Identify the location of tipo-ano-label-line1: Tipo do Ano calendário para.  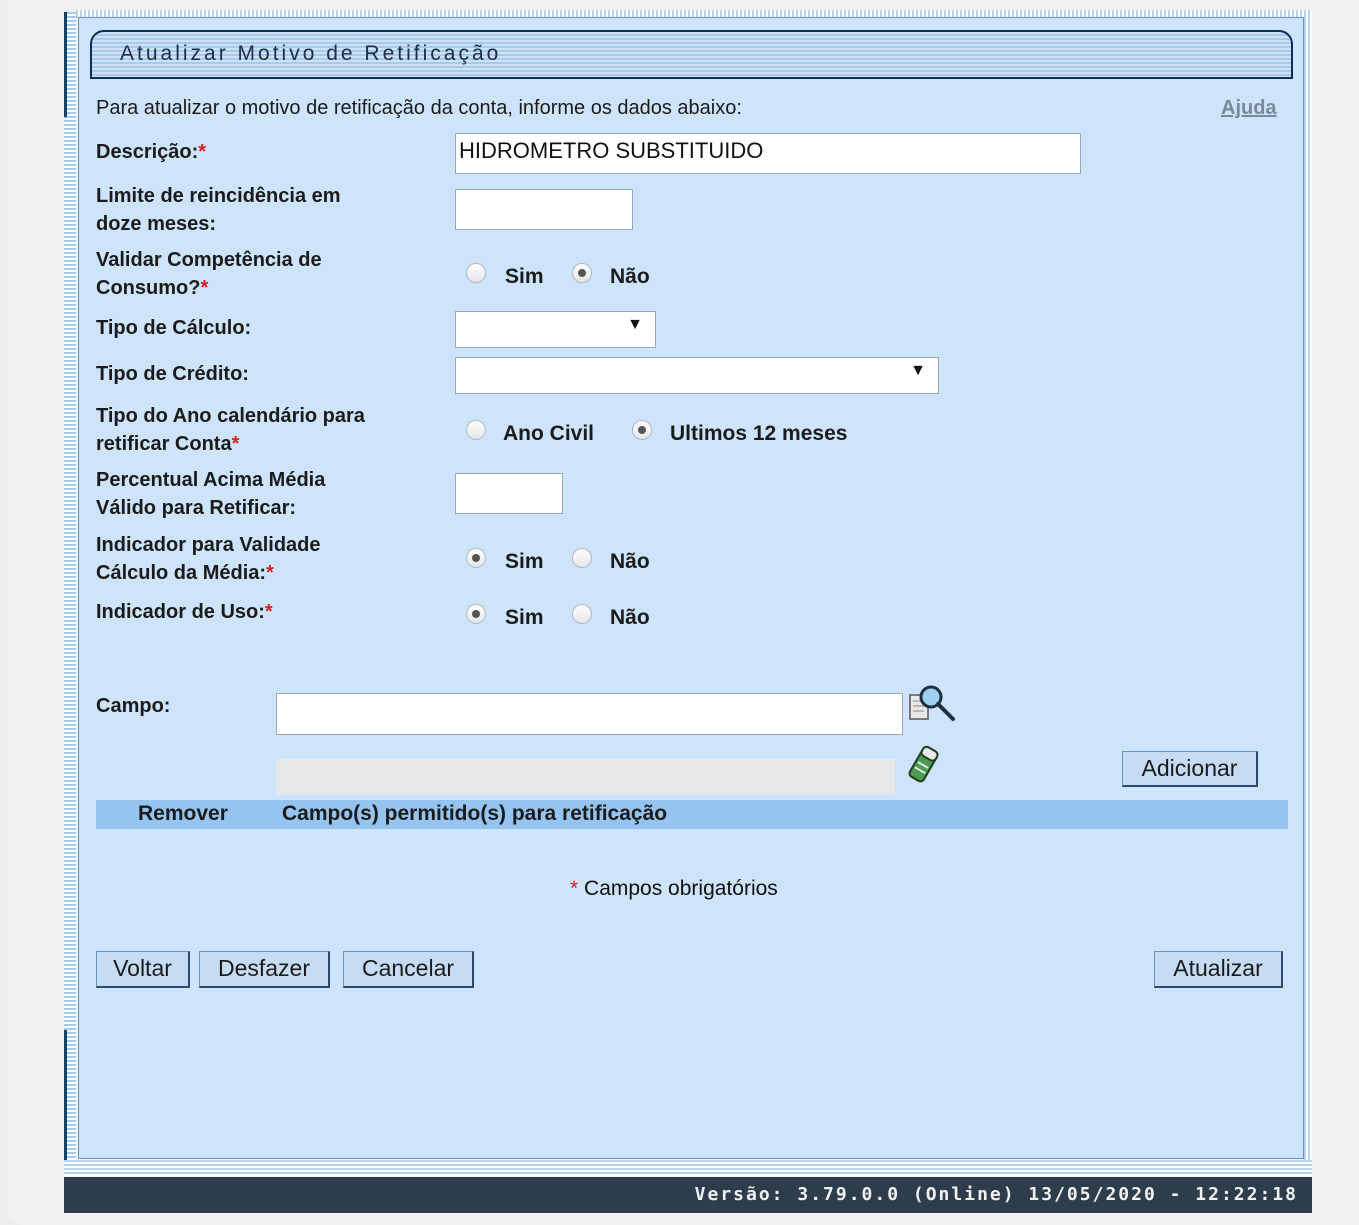
(230, 416).